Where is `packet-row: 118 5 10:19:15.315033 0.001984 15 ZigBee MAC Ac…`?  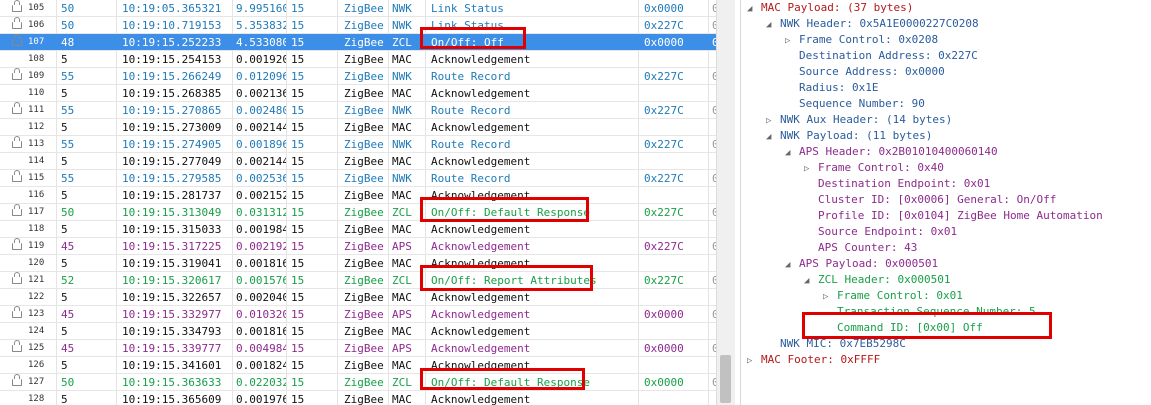
packet-row: 118 5 10:19:15.315033 0.001984 15 ZigBee MAC Ac… is located at coordinates (358, 229).